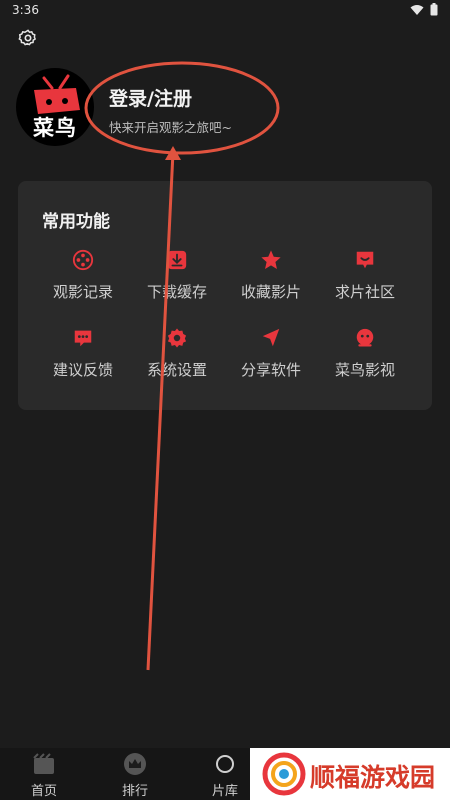 The image size is (450, 800). I want to click on feature-share-app: 分享软件, so click(271, 353).